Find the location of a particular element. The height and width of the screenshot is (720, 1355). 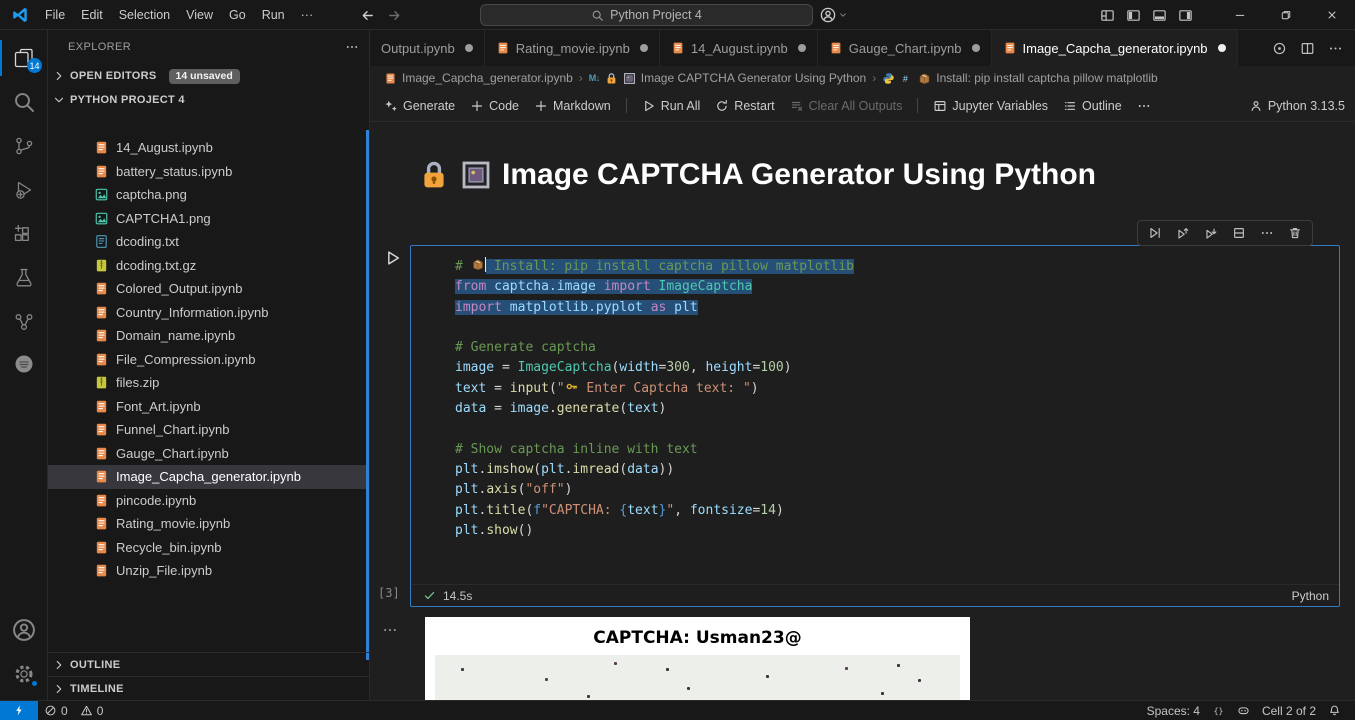

menu-run: Run is located at coordinates (273, 15).